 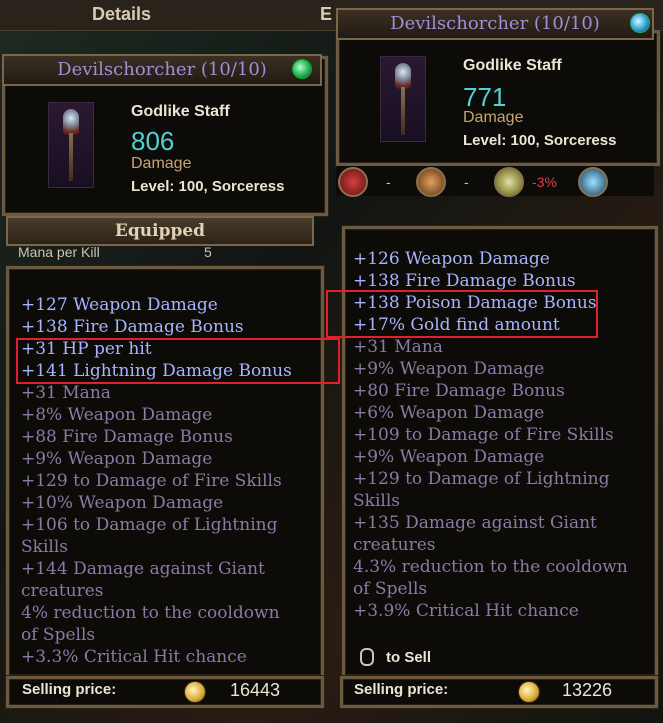 I want to click on frost-icon, so click(x=593, y=182).